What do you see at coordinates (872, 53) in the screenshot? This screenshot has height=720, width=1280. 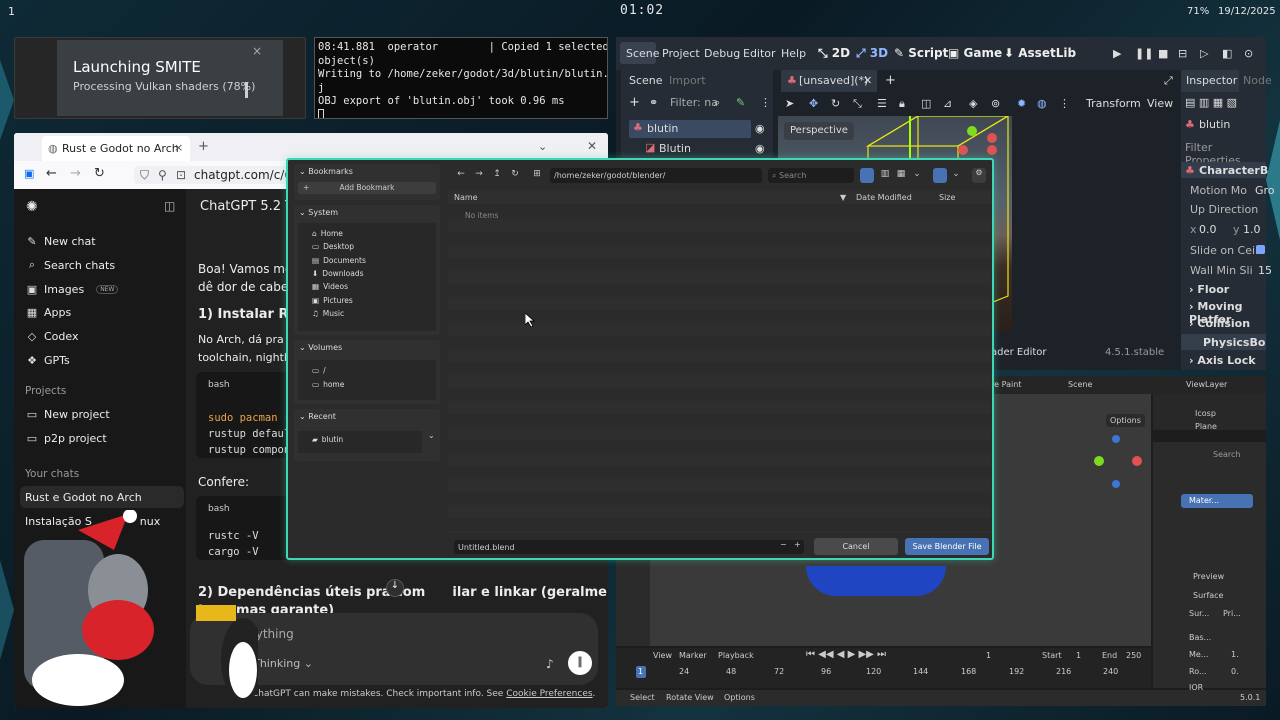 I see `mode-3d: ⤢ 3D` at bounding box center [872, 53].